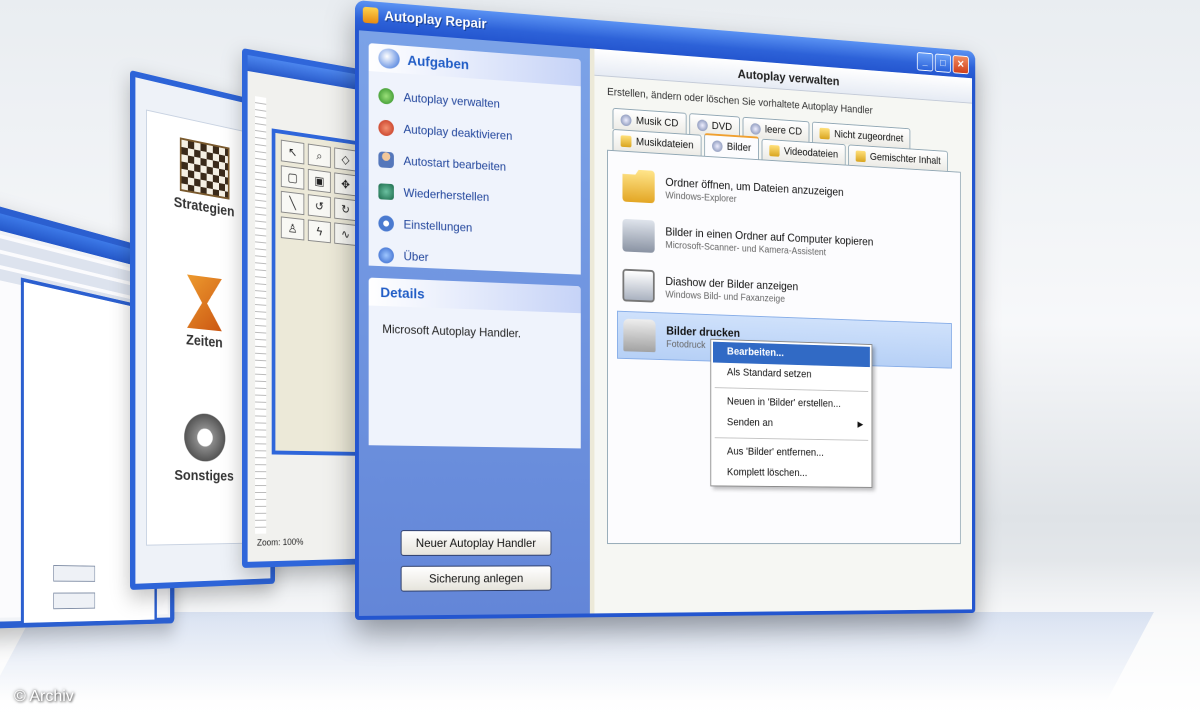  Describe the element at coordinates (204, 342) in the screenshot. I see `category-label: Zeiten` at that location.